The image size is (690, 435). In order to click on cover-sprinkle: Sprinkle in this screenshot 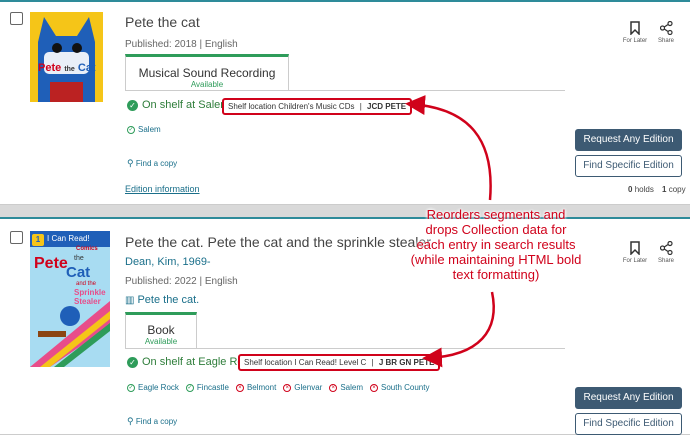, I will do `click(90, 292)`.